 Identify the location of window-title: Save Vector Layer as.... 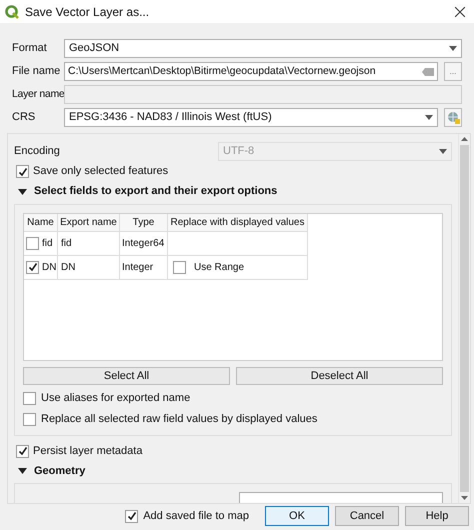
(87, 12).